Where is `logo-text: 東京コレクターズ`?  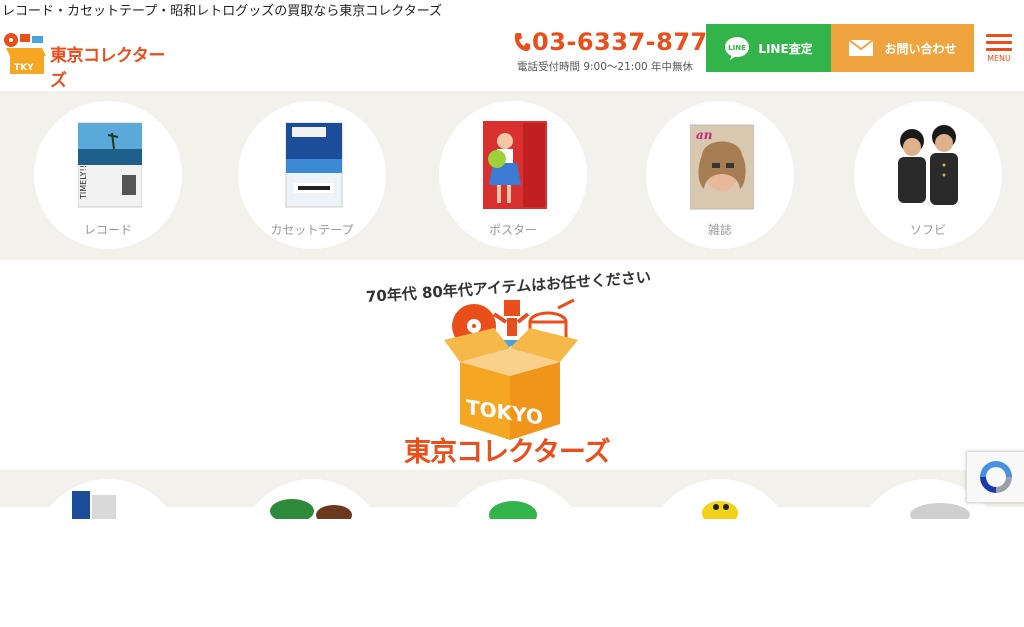
logo-text: 東京コレクターズ is located at coordinates (107, 68).